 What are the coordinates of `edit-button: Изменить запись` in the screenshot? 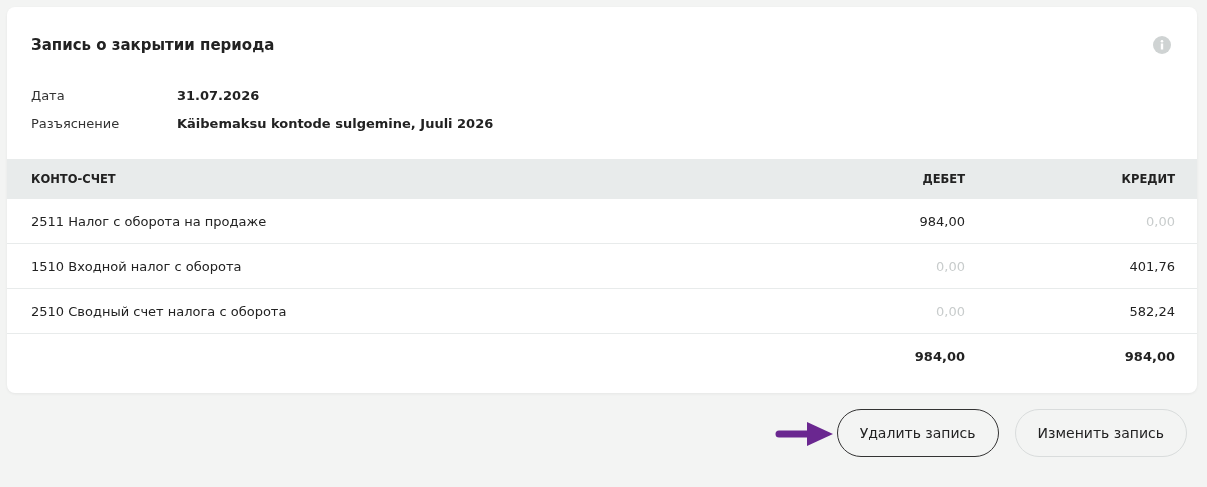 It's located at (1100, 433).